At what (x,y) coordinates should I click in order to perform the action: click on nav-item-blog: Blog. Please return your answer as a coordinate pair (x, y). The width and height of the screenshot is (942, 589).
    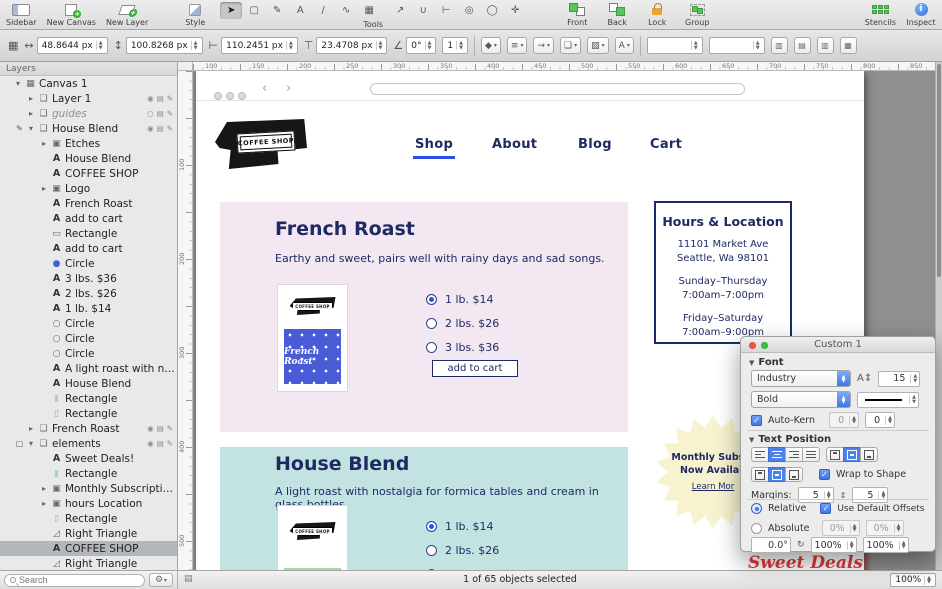
    Looking at the image, I should click on (595, 144).